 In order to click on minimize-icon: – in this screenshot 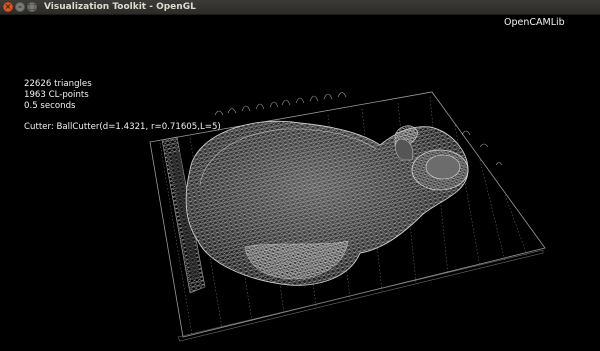, I will do `click(20, 6)`.